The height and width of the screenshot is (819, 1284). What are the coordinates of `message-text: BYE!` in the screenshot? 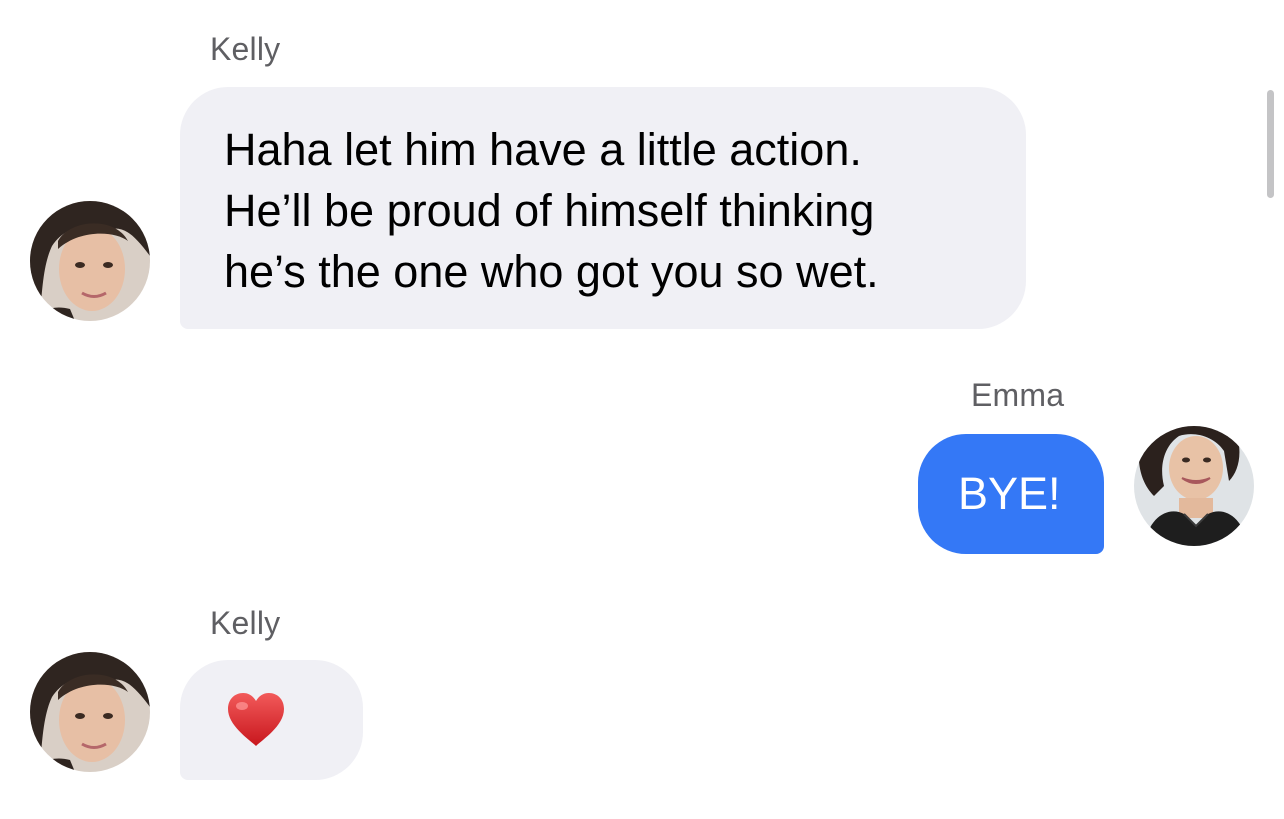 It's located at (1009, 493).